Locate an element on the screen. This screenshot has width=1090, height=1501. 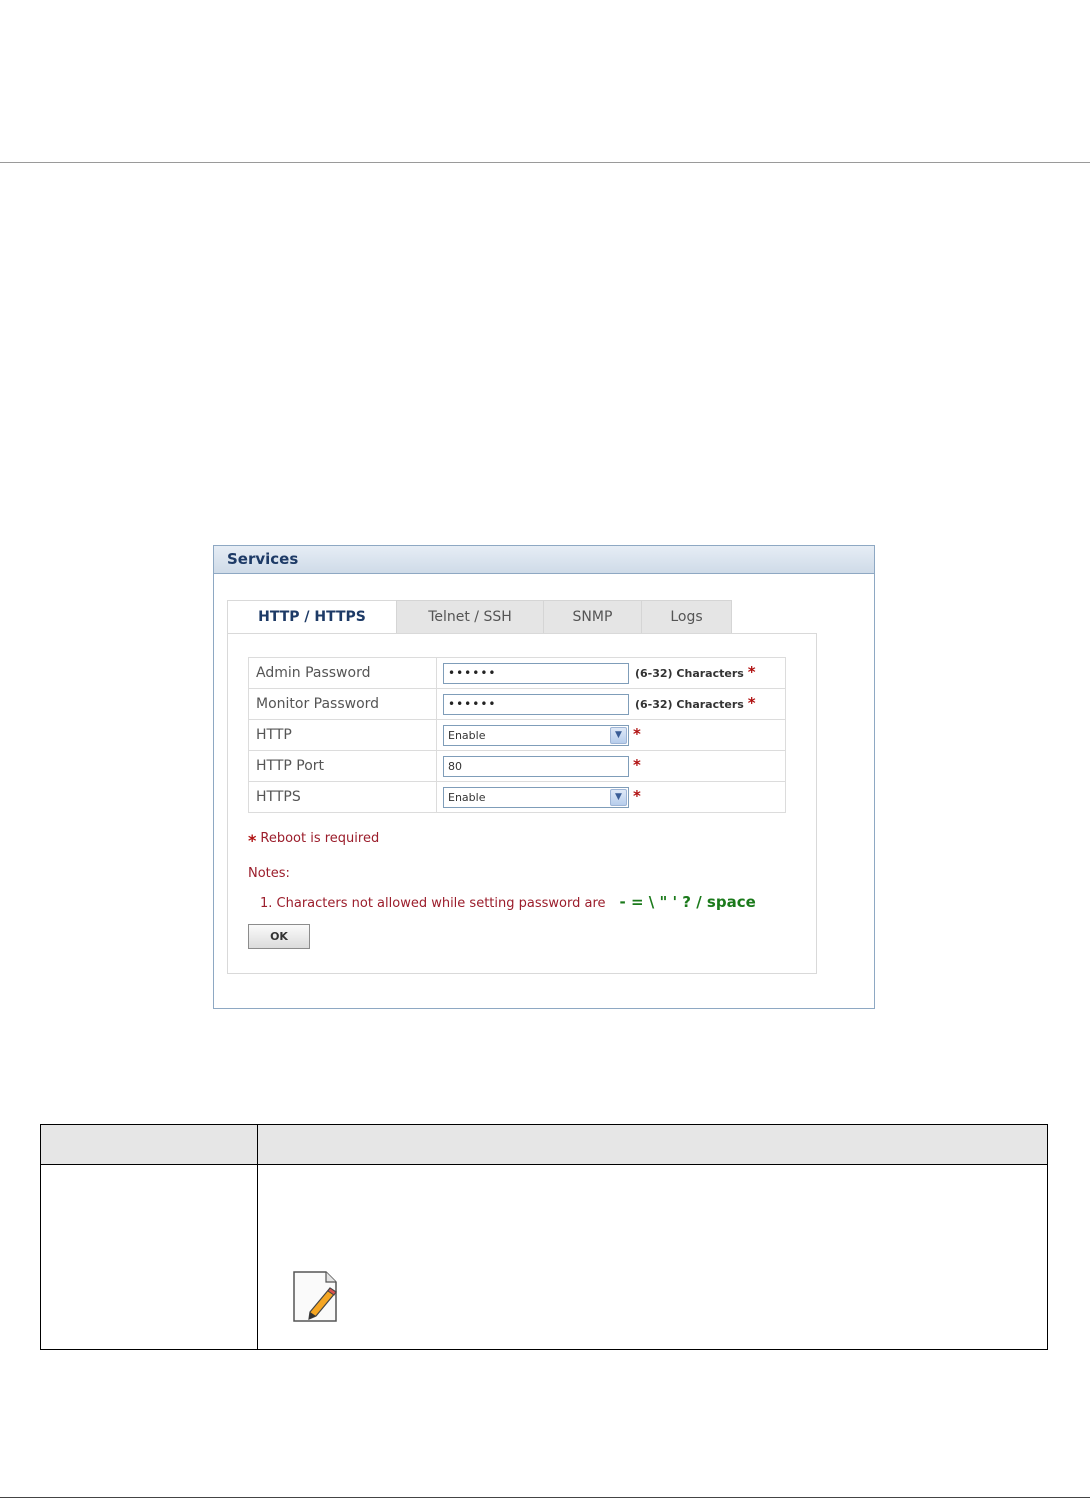
admin-password-hint: (6-32) Characters is located at coordinates (689, 673).